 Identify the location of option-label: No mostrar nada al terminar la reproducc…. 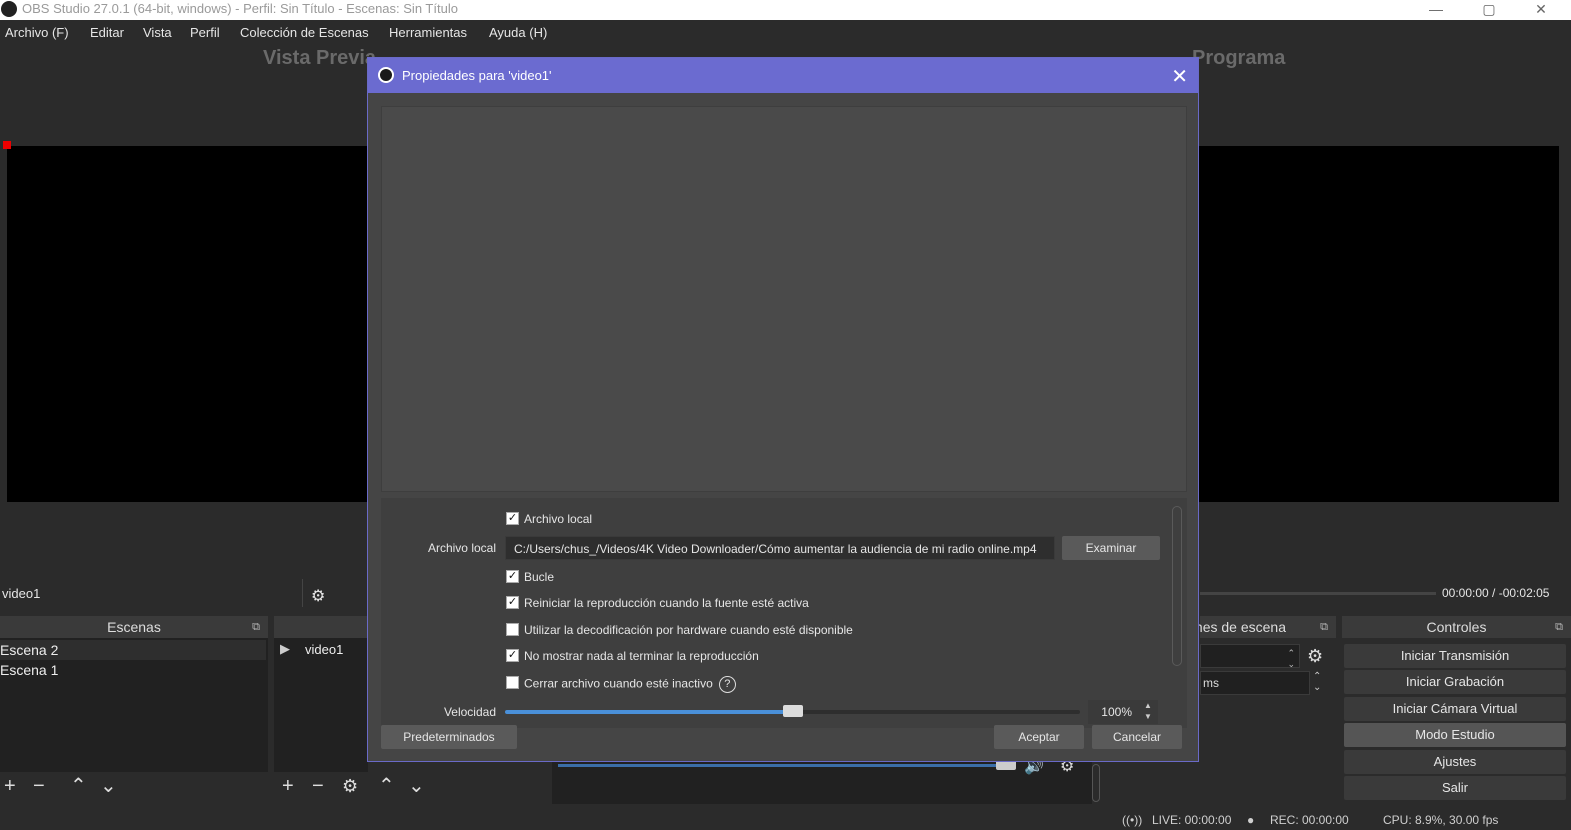
(641, 656).